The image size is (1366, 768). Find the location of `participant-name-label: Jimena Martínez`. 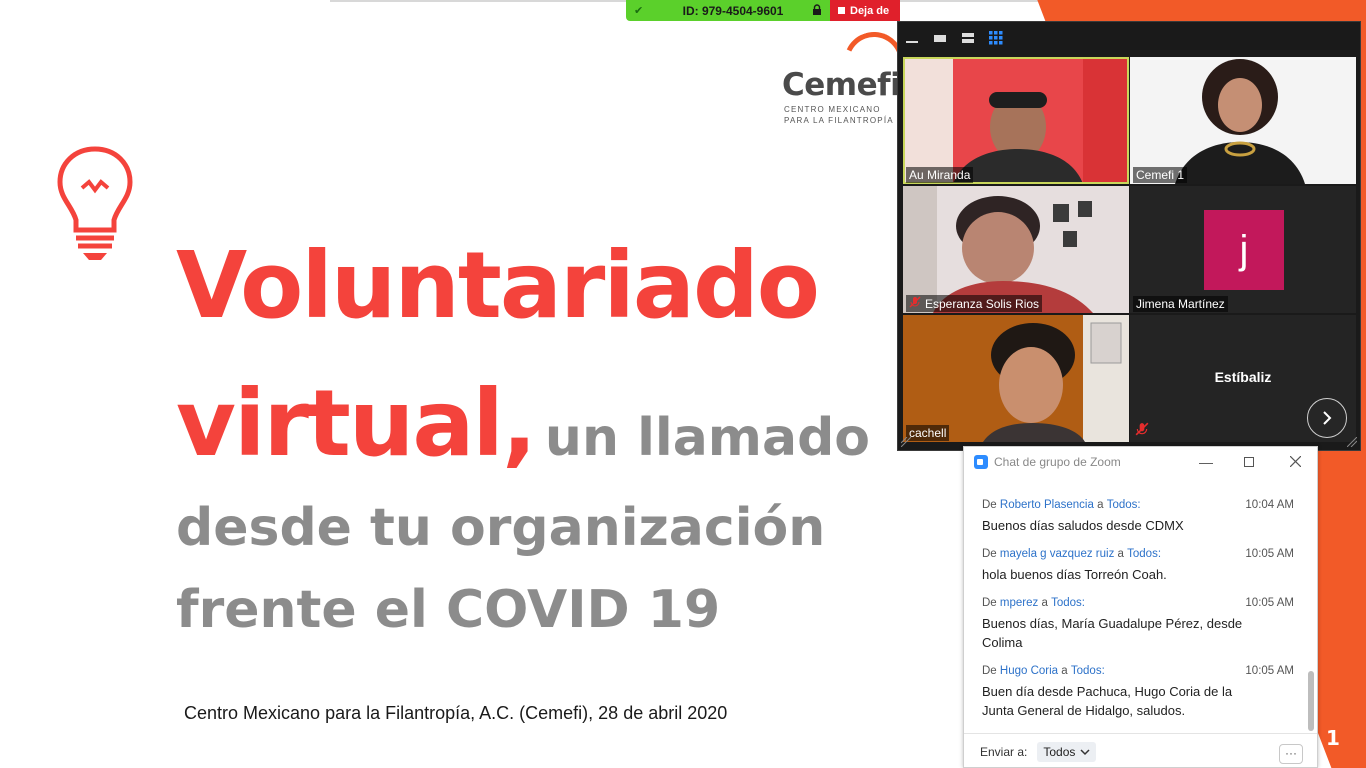

participant-name-label: Jimena Martínez is located at coordinates (1180, 304).